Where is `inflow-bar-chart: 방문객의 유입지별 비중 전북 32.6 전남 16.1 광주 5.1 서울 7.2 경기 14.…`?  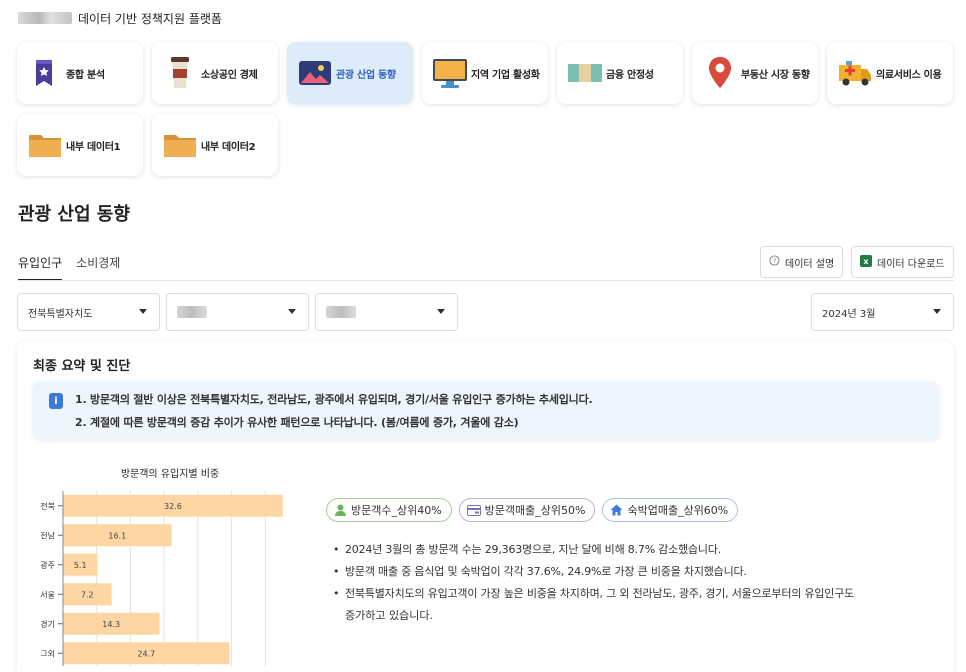 inflow-bar-chart: 방문객의 유입지별 비중 전북 32.6 전남 16.1 광주 5.1 서울 7.2 경기 14.… is located at coordinates (161, 566).